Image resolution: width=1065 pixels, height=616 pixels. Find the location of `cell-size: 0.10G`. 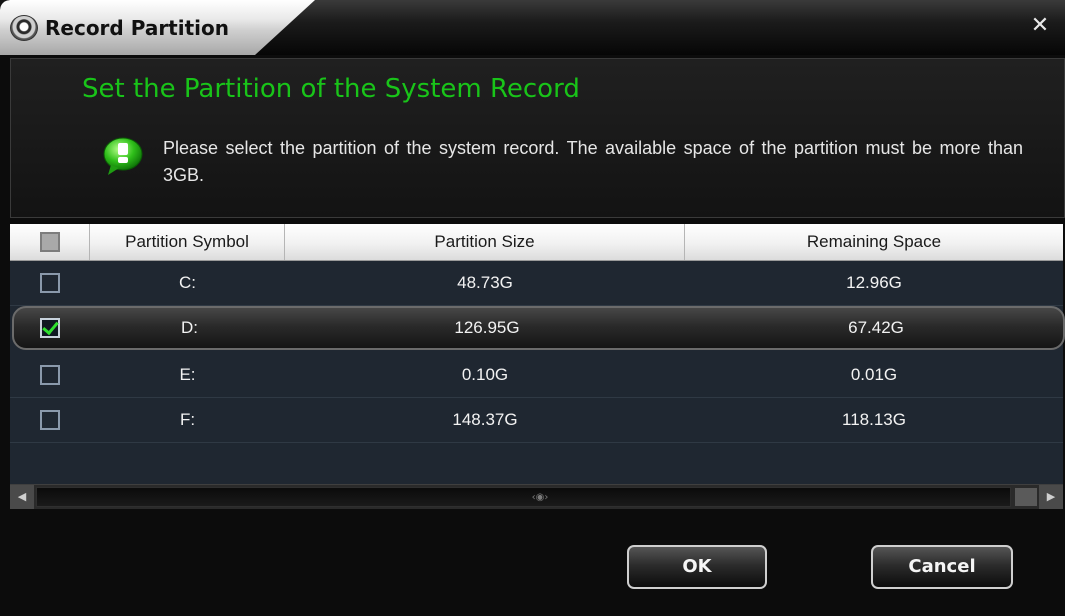

cell-size: 0.10G is located at coordinates (485, 374).